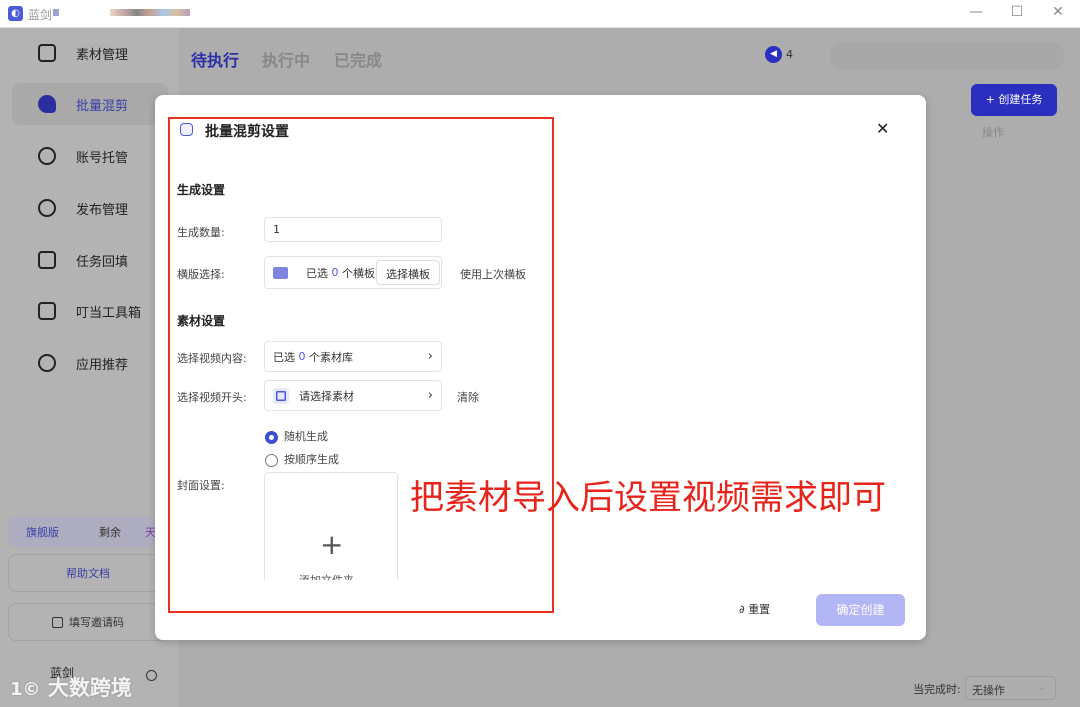  Describe the element at coordinates (648, 498) in the screenshot. I see `annotation-text: 把素材导入后设置视频需求即可` at that location.